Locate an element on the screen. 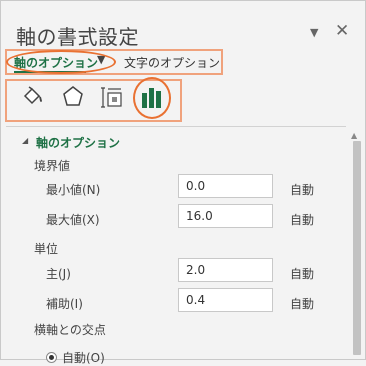 This screenshot has height=366, width=366. bounds-label: 境界値 is located at coordinates (52, 166).